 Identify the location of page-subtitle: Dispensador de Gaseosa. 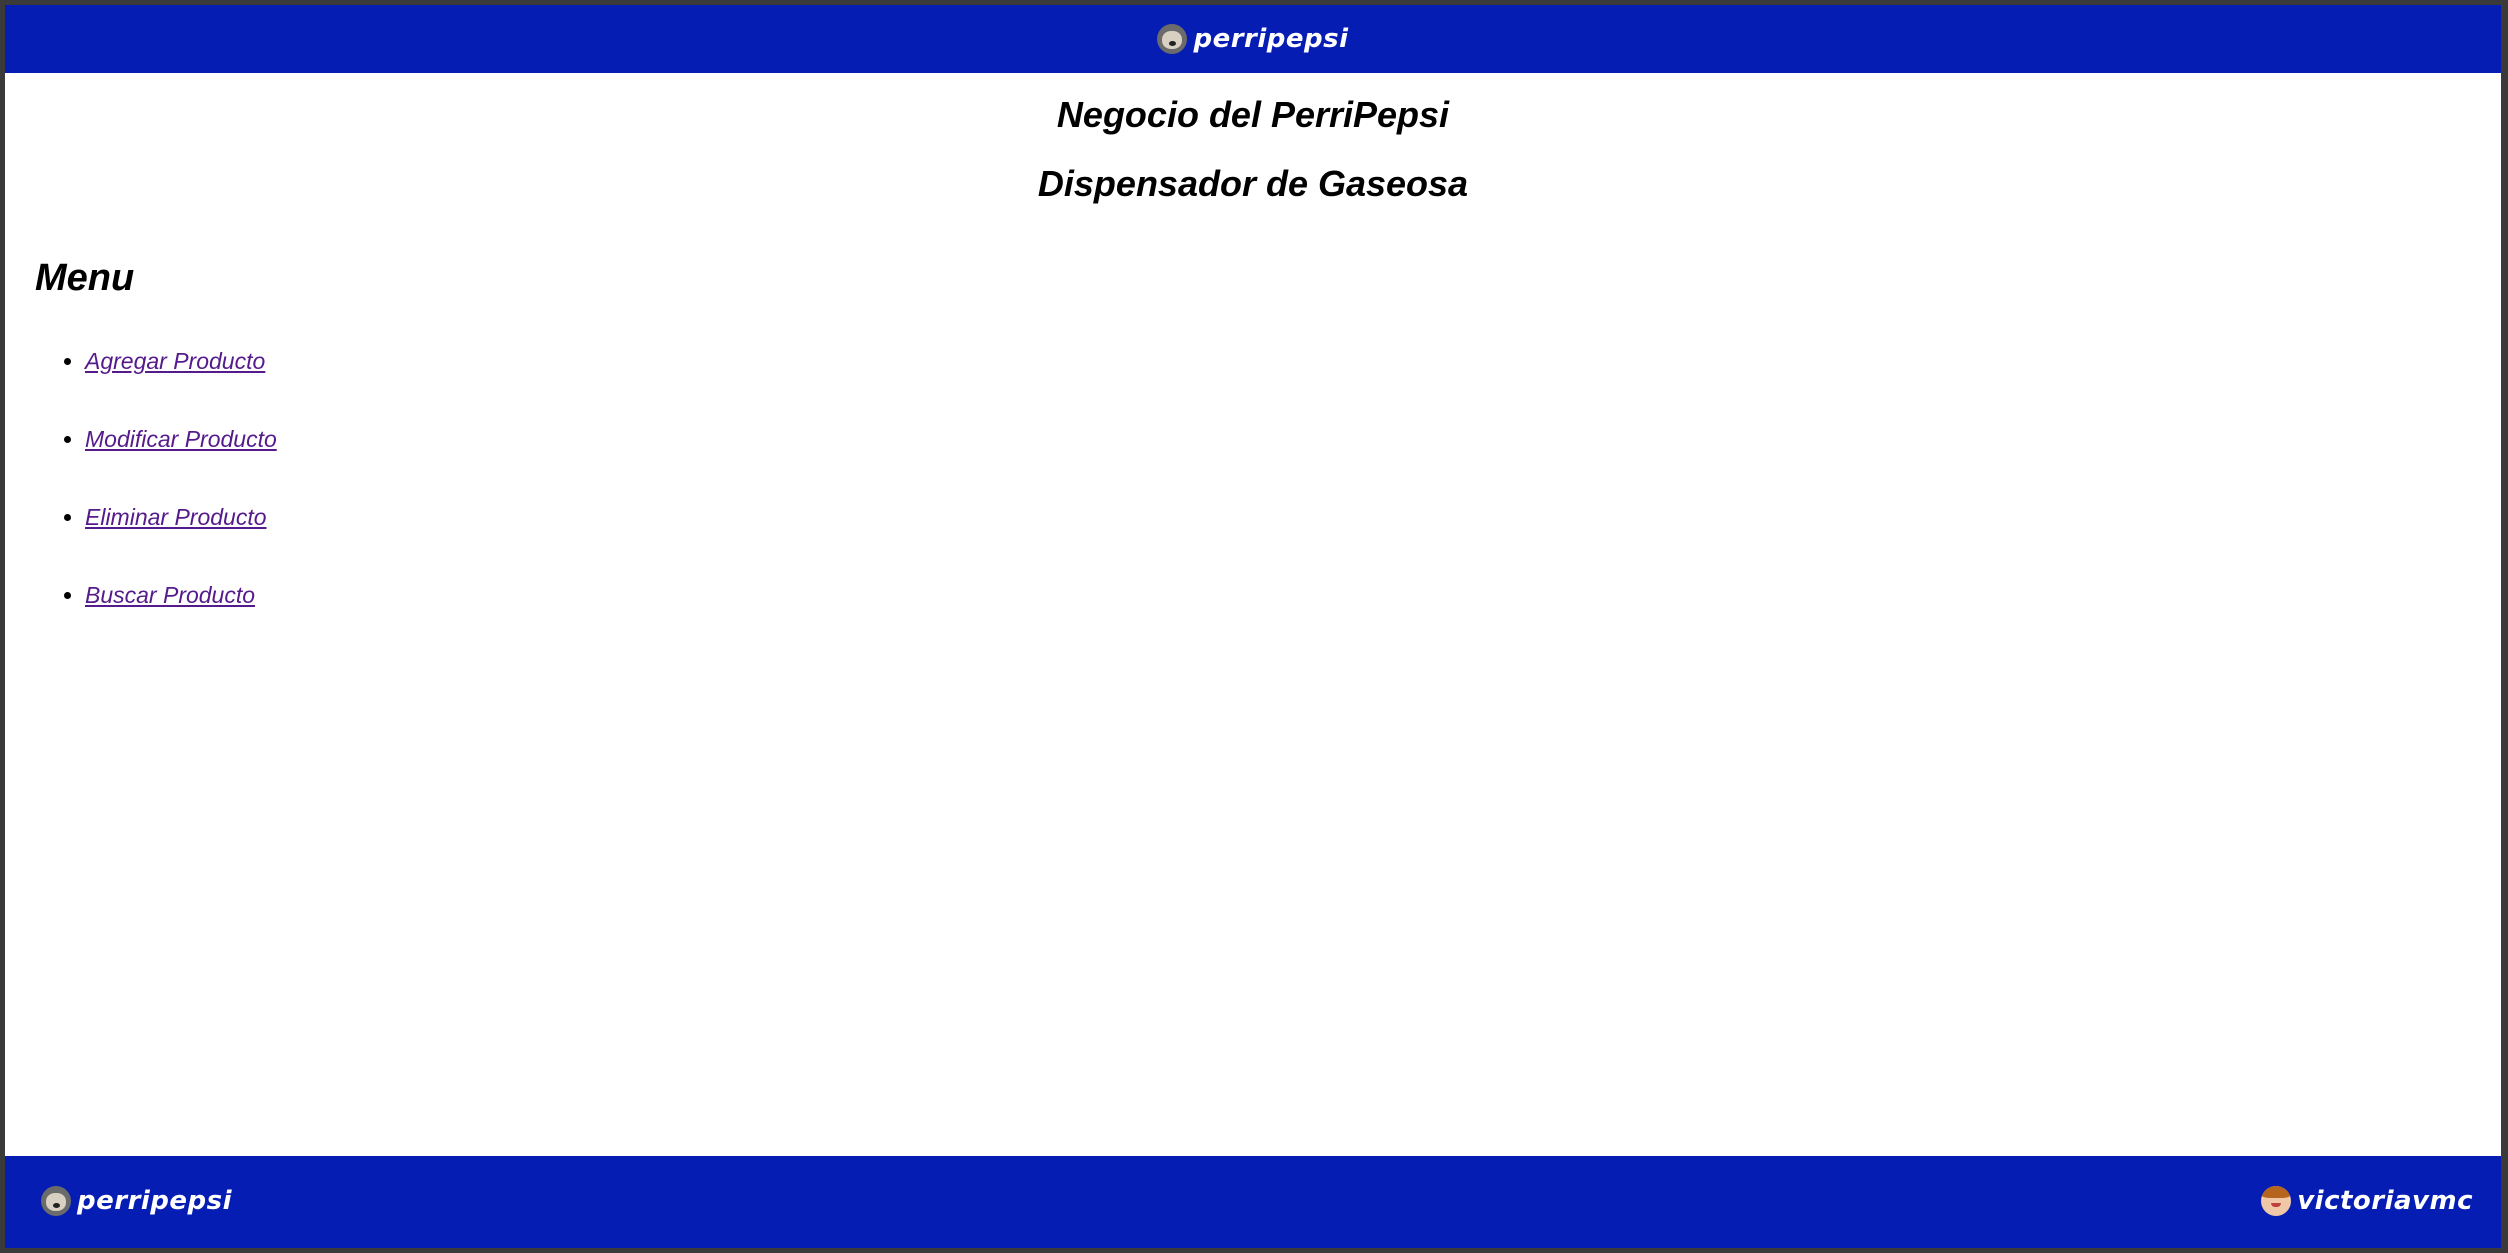
(1253, 183).